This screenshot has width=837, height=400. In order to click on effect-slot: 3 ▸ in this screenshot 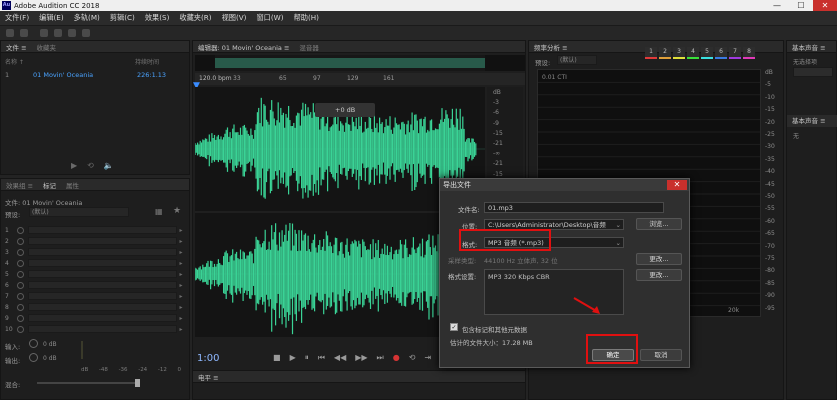, I will do `click(95, 252)`.